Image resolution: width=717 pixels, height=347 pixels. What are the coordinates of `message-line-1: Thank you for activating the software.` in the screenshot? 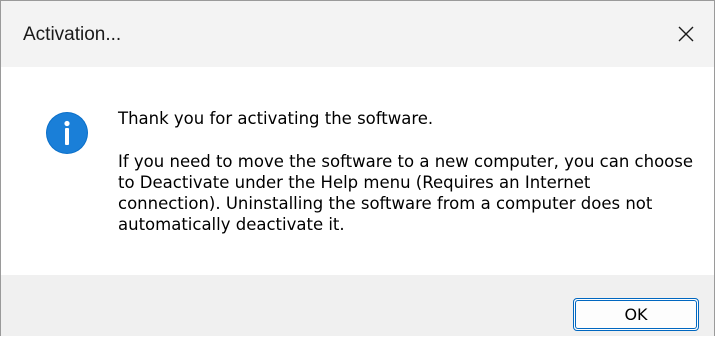 It's located at (276, 118).